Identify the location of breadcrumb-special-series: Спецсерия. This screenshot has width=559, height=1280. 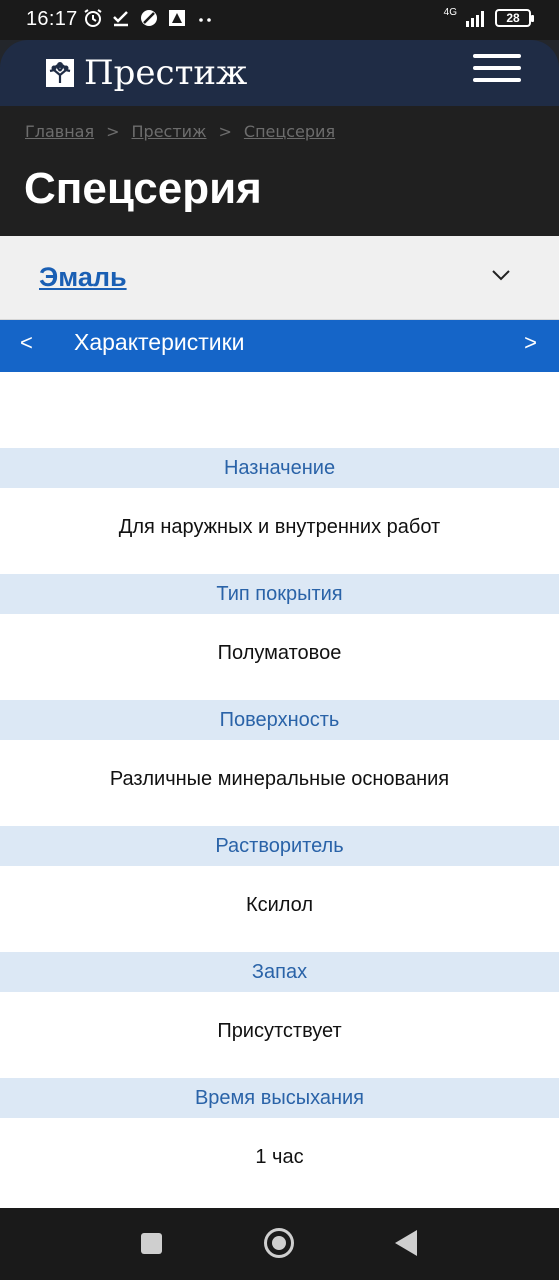
(289, 131).